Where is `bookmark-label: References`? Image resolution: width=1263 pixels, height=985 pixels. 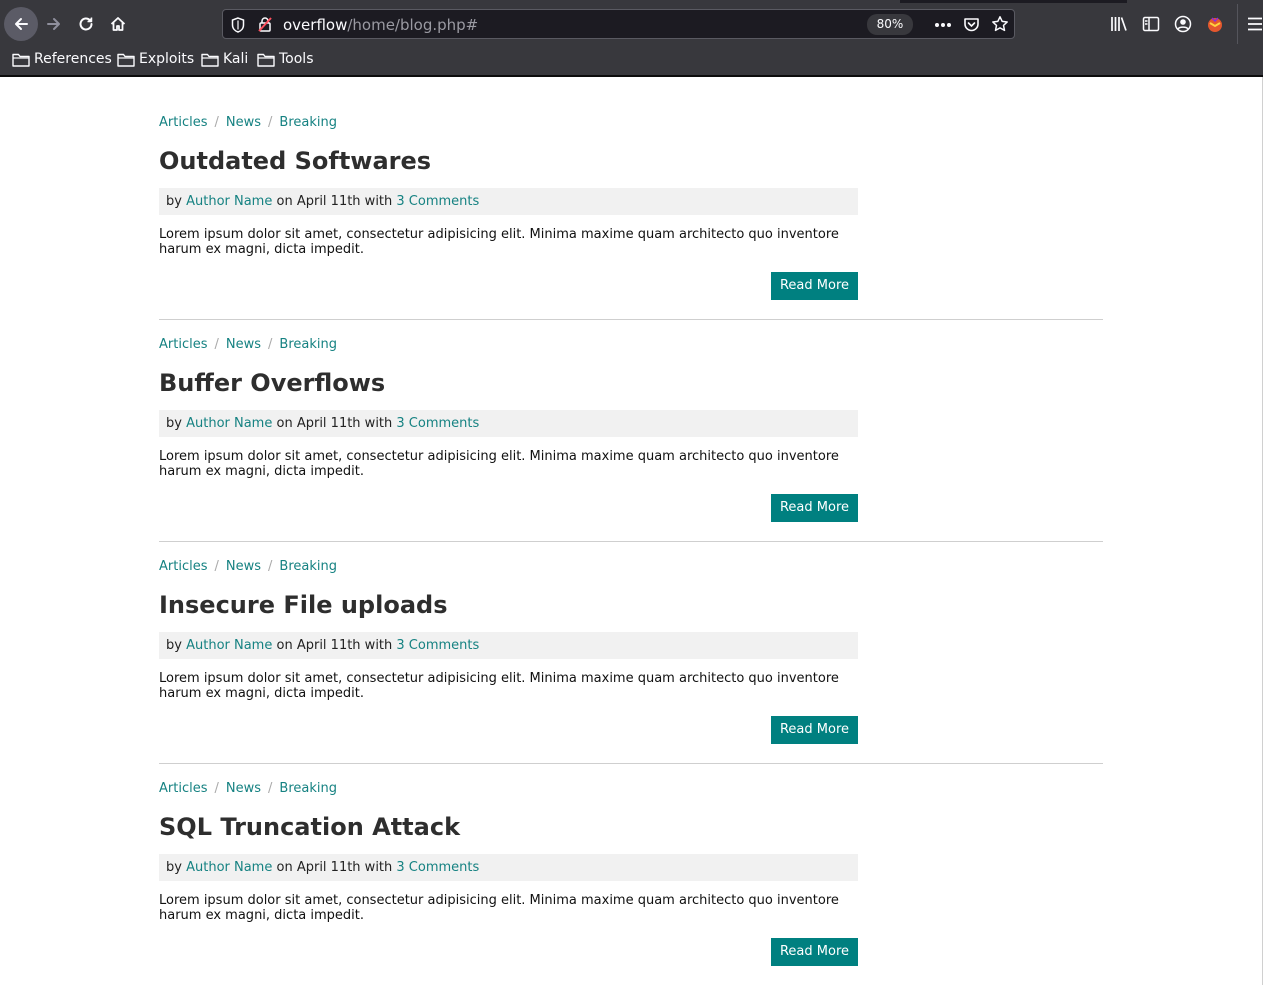
bookmark-label: References is located at coordinates (73, 59).